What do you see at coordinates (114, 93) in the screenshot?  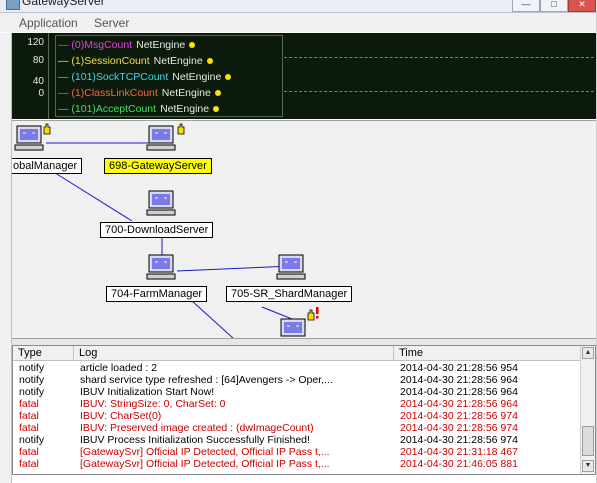 I see `legend-series-name: (1)ClassLinkCount` at bounding box center [114, 93].